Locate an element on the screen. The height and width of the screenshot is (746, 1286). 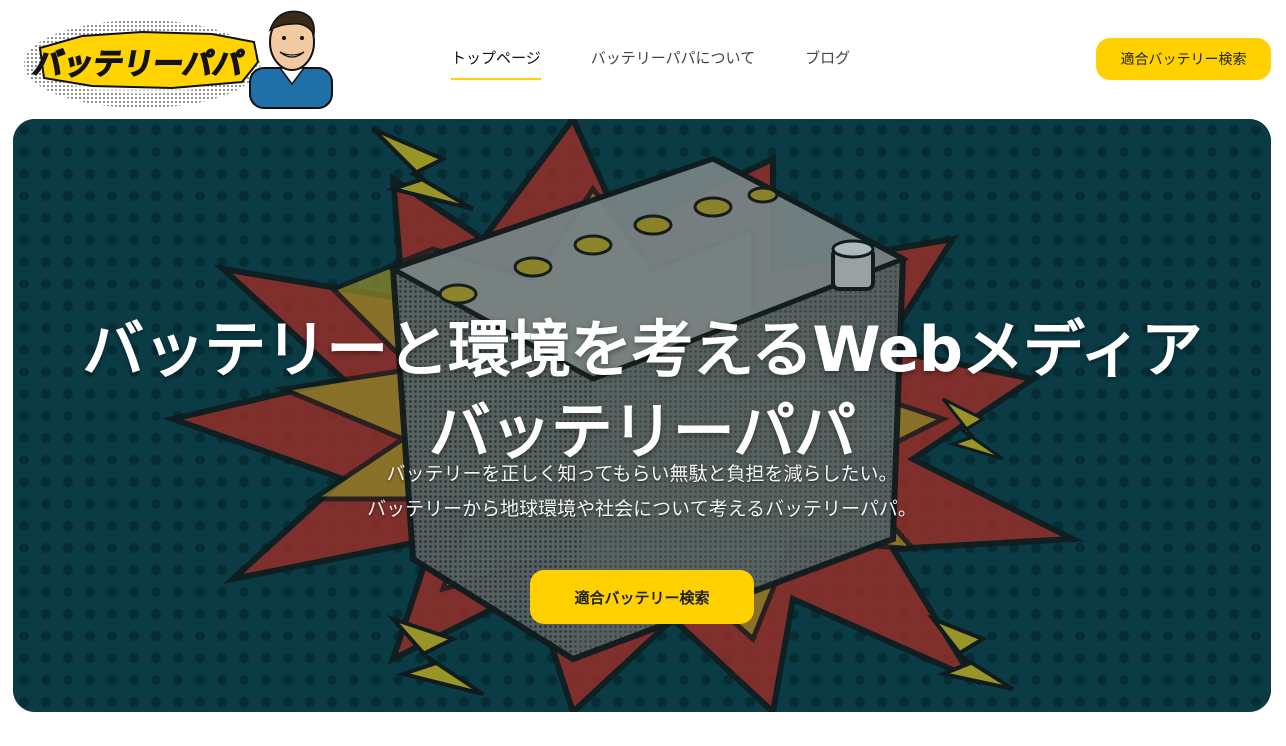
battery-papa-logo-icon: バッテリーパパ is located at coordinates (178, 59).